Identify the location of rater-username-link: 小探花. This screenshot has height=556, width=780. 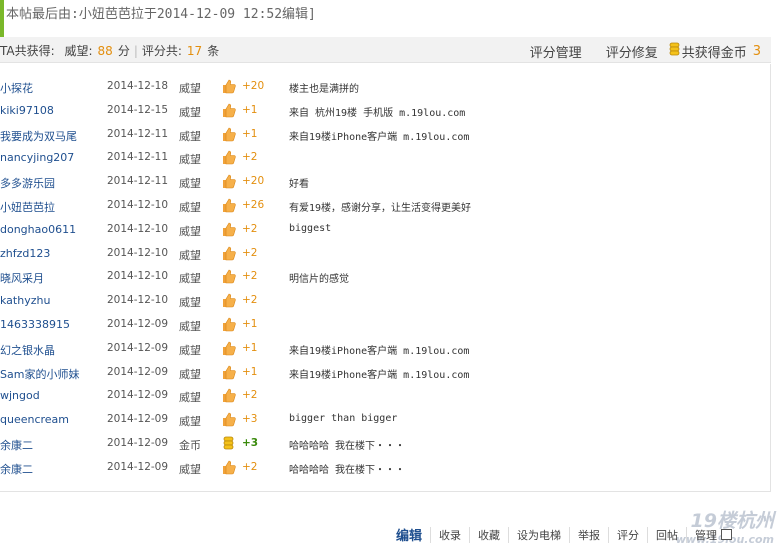
(16, 88).